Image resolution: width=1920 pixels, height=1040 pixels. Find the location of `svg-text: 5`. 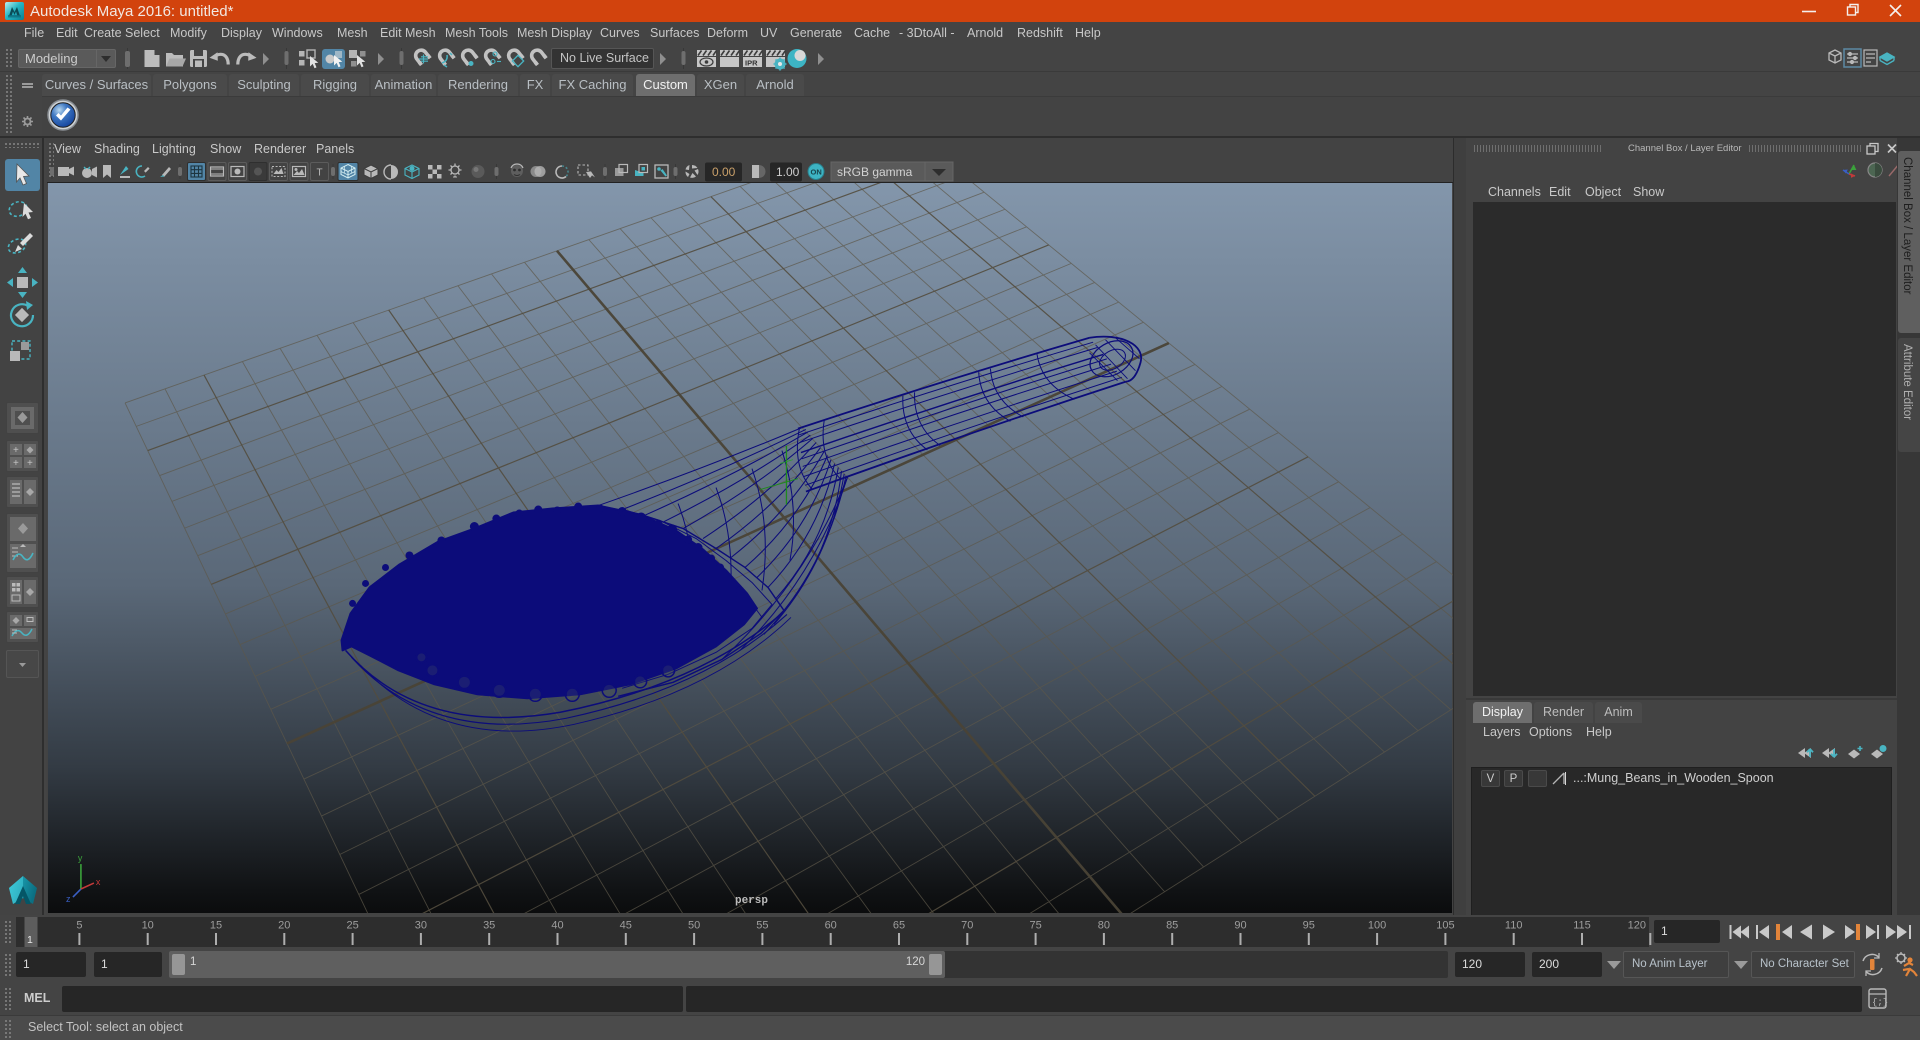

svg-text: 5 is located at coordinates (79, 926).